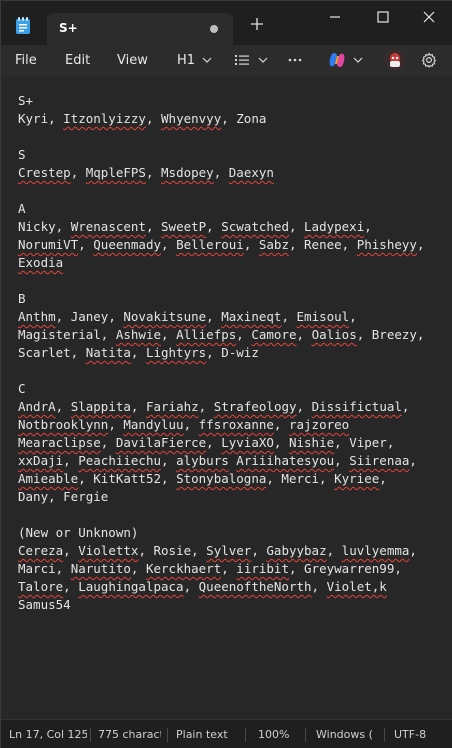 The width and height of the screenshot is (452, 748). What do you see at coordinates (63, 424) in the screenshot?
I see `misspelled-word: Notbrooklynn` at bounding box center [63, 424].